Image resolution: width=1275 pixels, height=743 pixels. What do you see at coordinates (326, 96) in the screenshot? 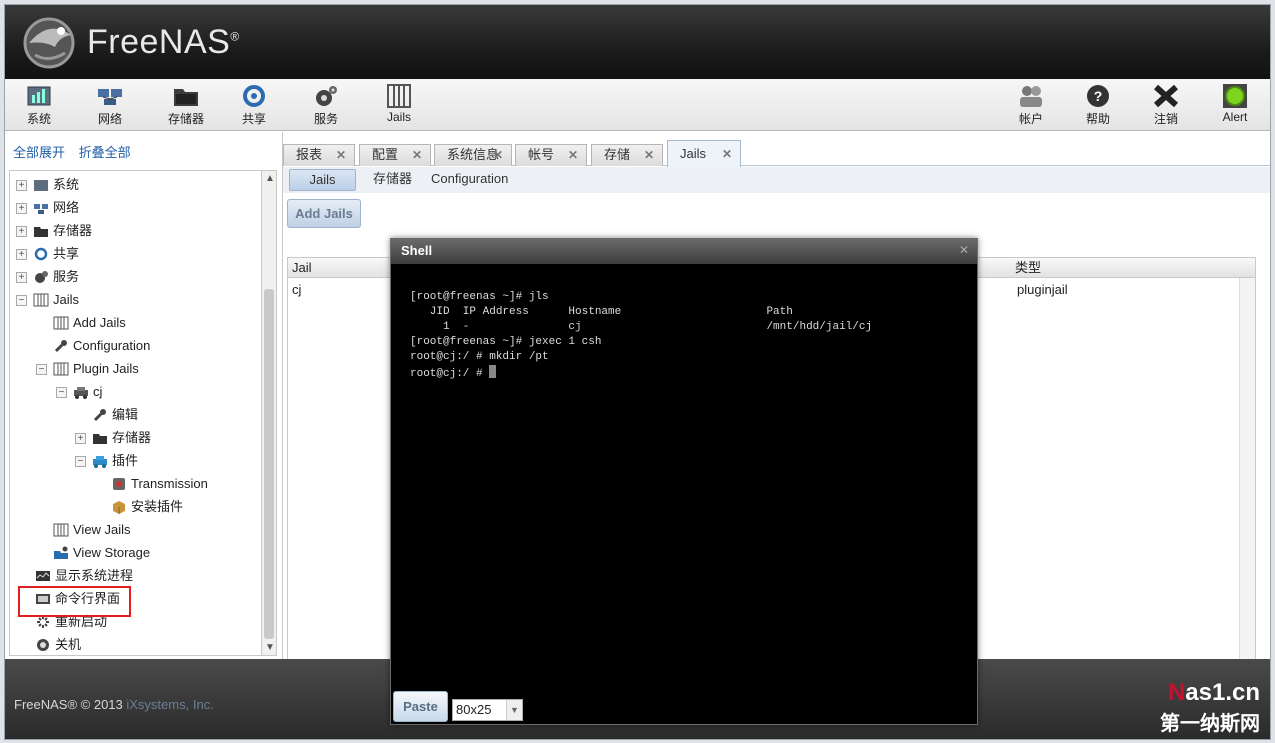
I see `services-gear-icon` at bounding box center [326, 96].